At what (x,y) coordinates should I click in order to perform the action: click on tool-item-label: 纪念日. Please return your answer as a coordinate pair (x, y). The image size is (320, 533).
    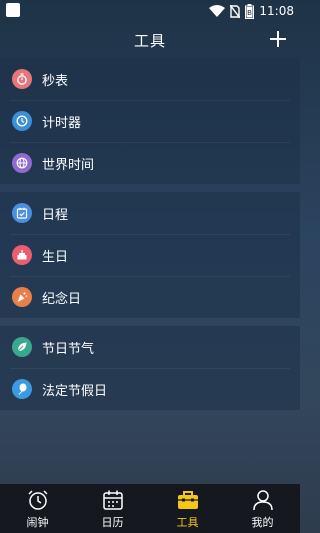
    Looking at the image, I should click on (62, 299).